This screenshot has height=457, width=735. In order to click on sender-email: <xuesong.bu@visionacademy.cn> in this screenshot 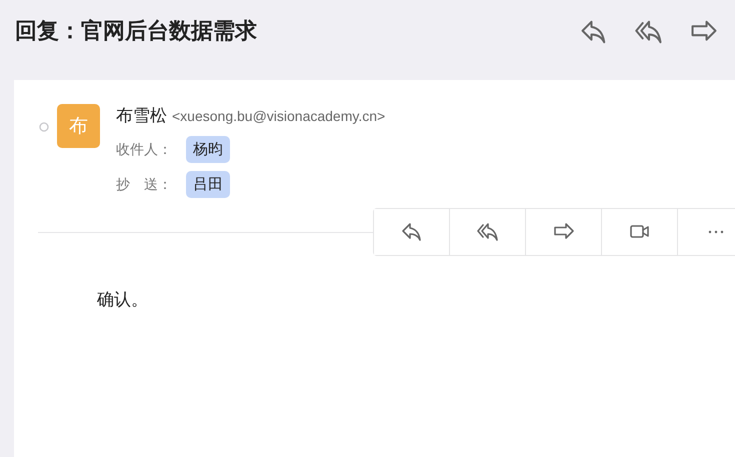, I will do `click(279, 116)`.